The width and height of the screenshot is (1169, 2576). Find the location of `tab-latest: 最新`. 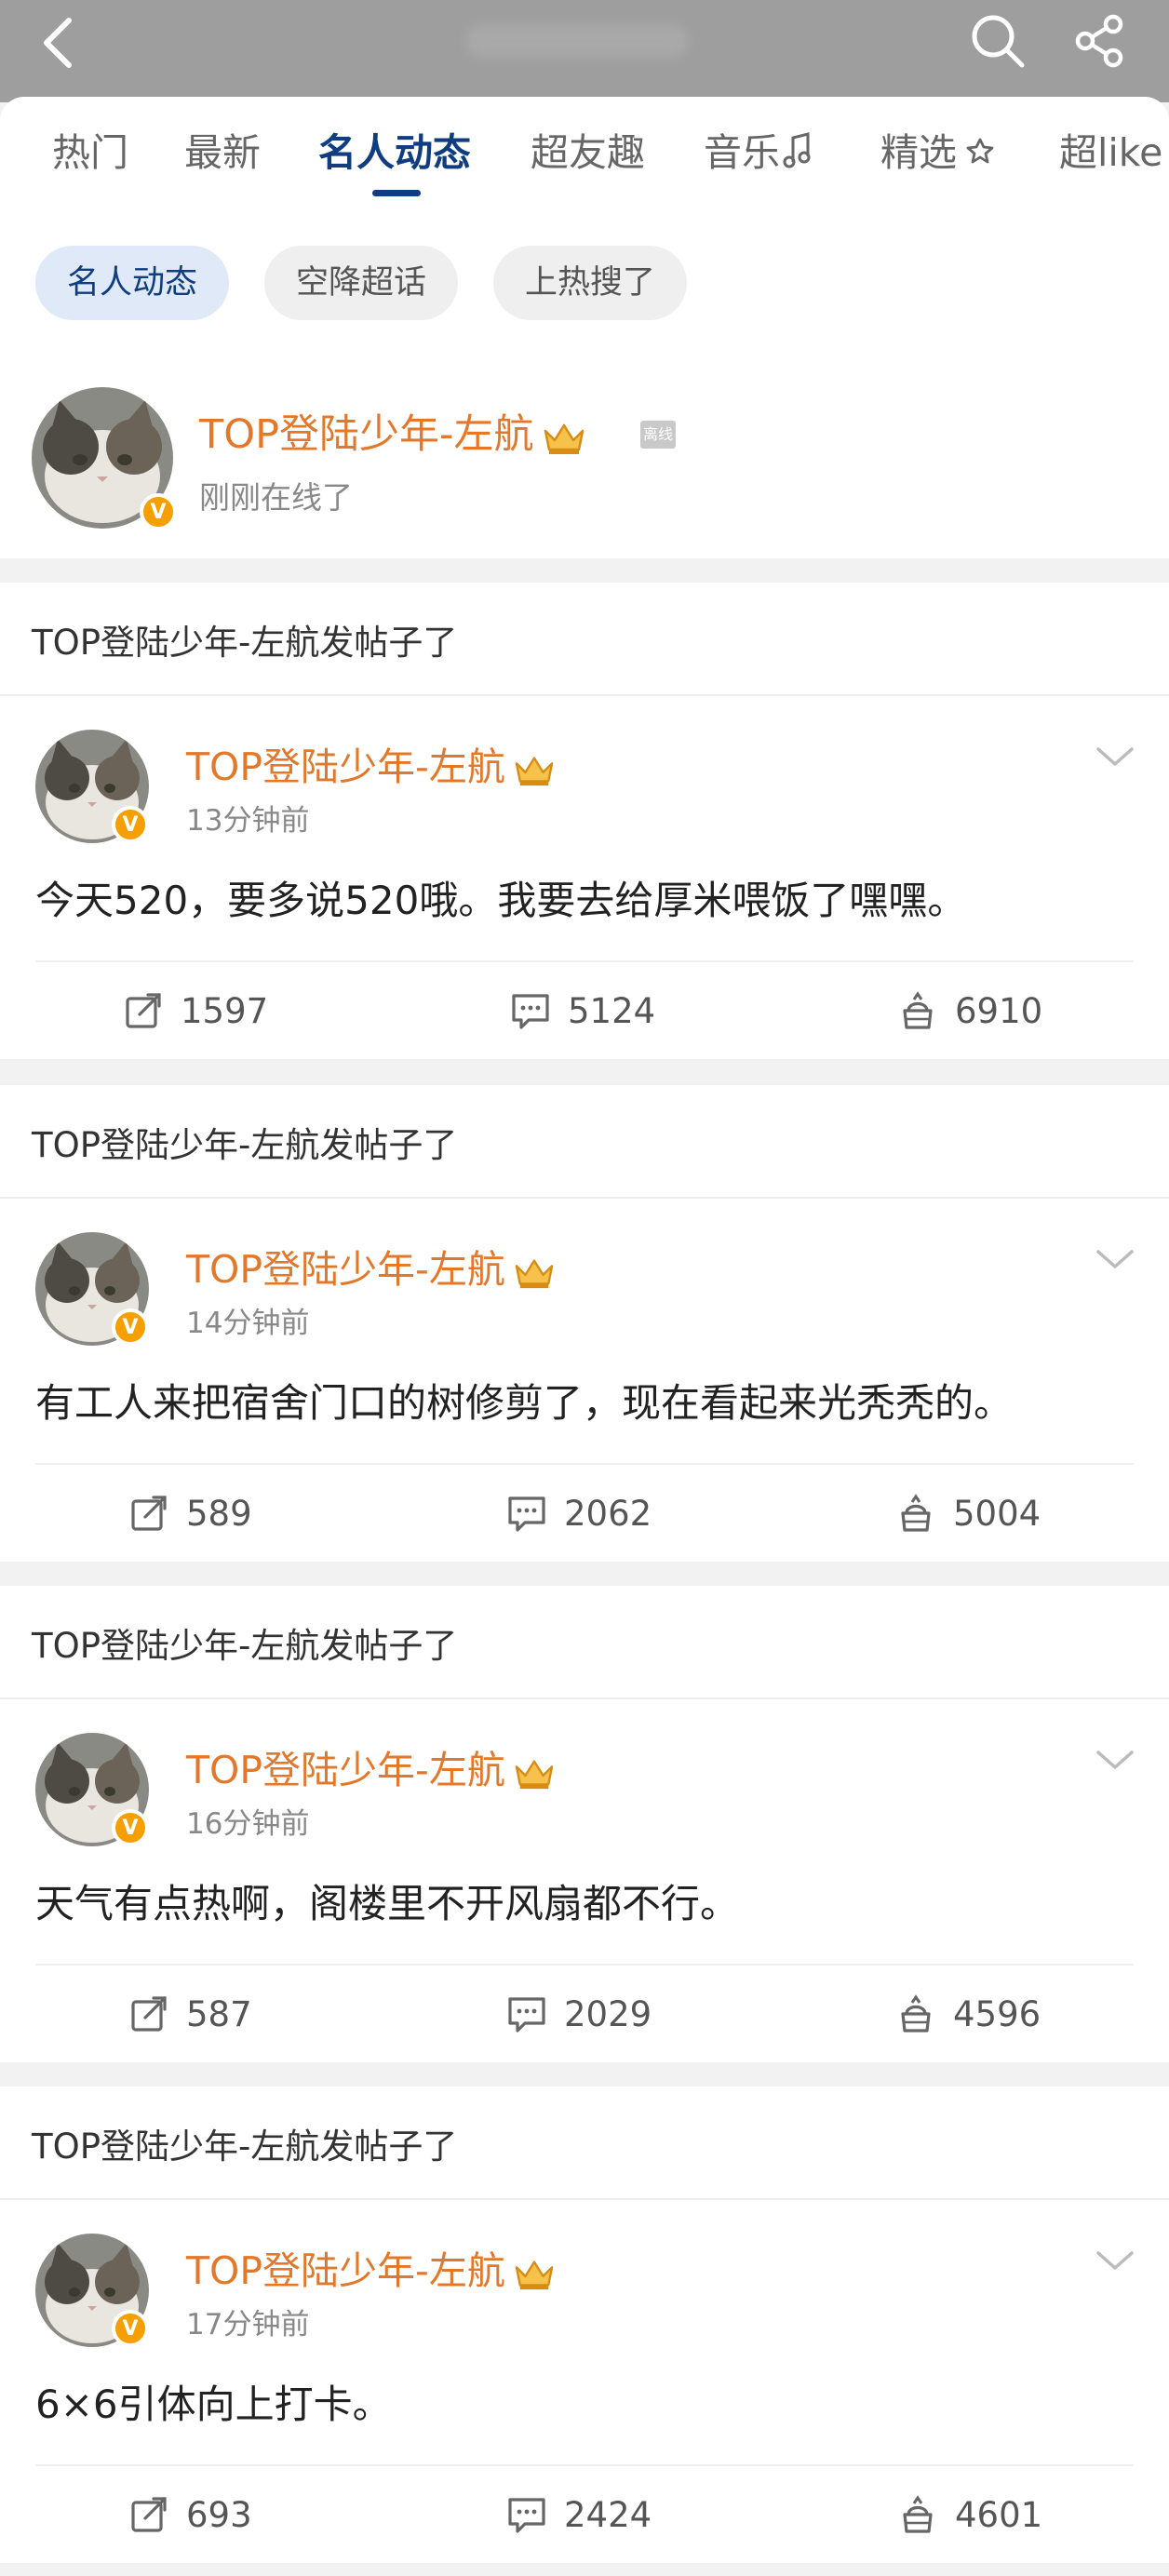

tab-latest: 最新 is located at coordinates (222, 153).